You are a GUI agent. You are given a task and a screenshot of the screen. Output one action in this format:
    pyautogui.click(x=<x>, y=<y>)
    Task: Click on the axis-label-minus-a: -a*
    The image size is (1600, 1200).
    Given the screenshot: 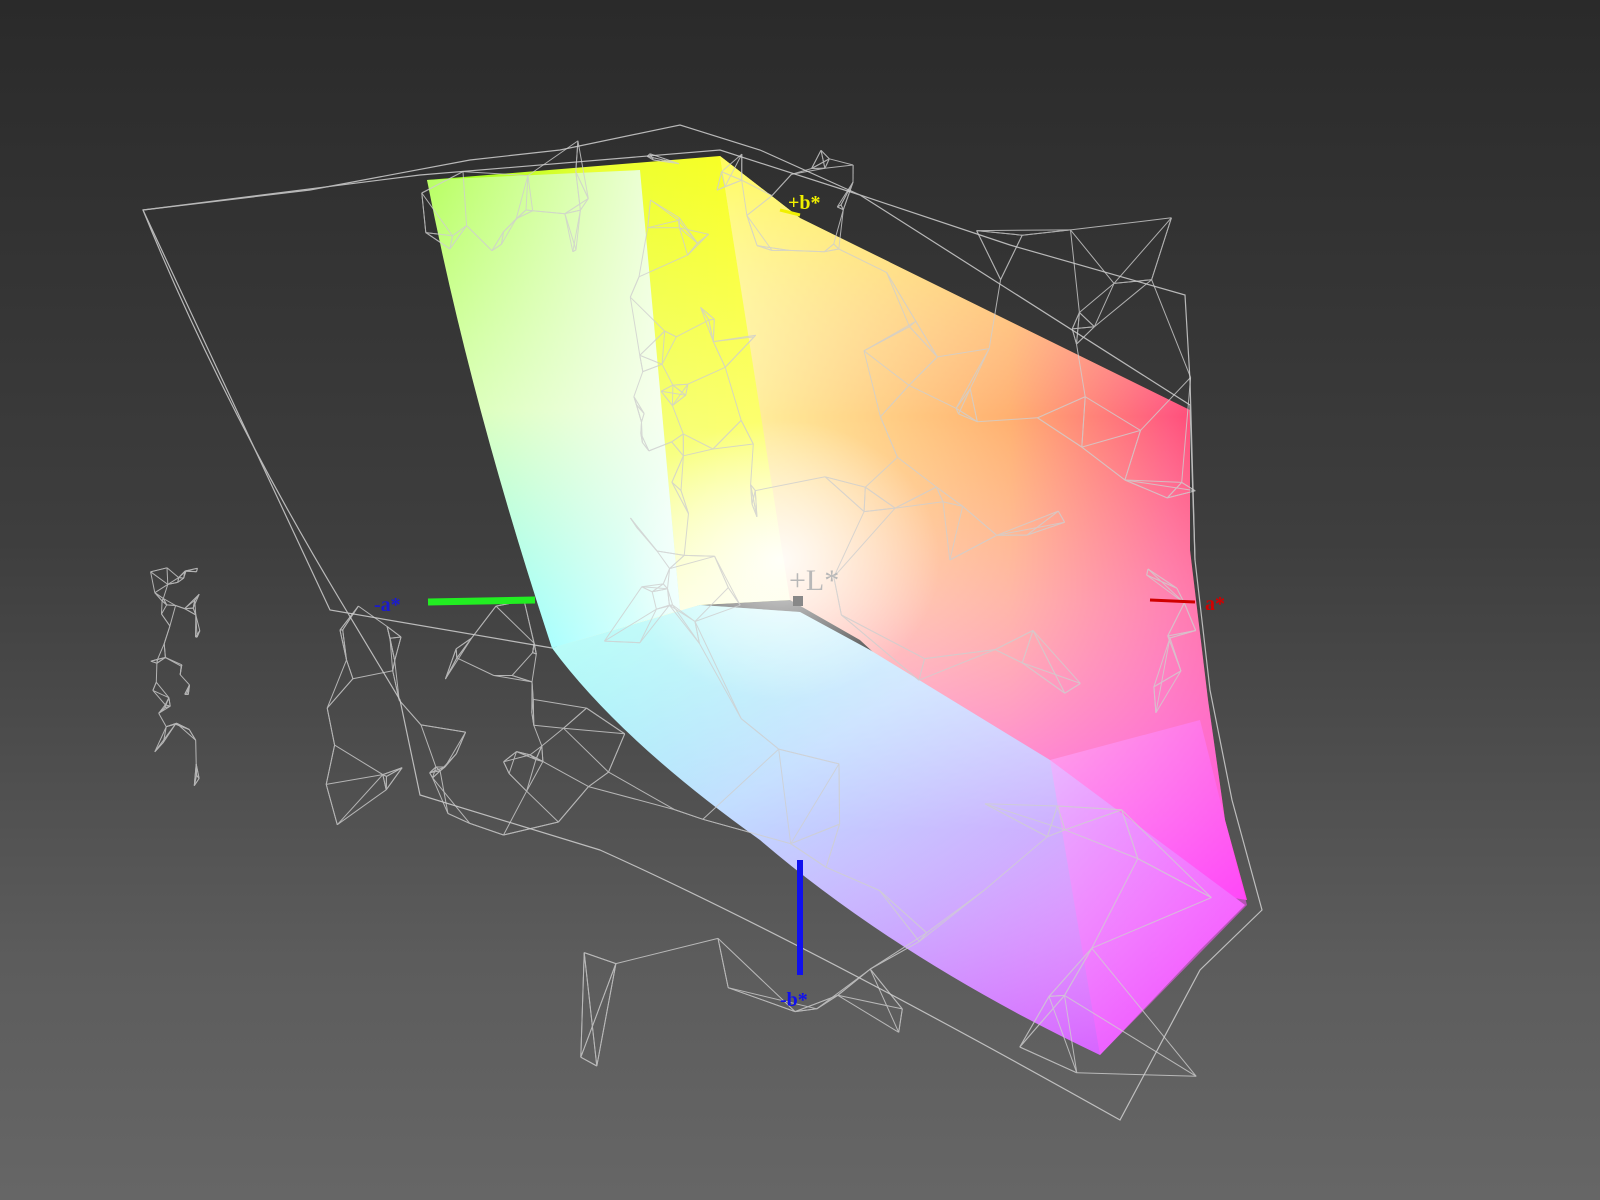 What is the action you would take?
    pyautogui.click(x=387, y=605)
    